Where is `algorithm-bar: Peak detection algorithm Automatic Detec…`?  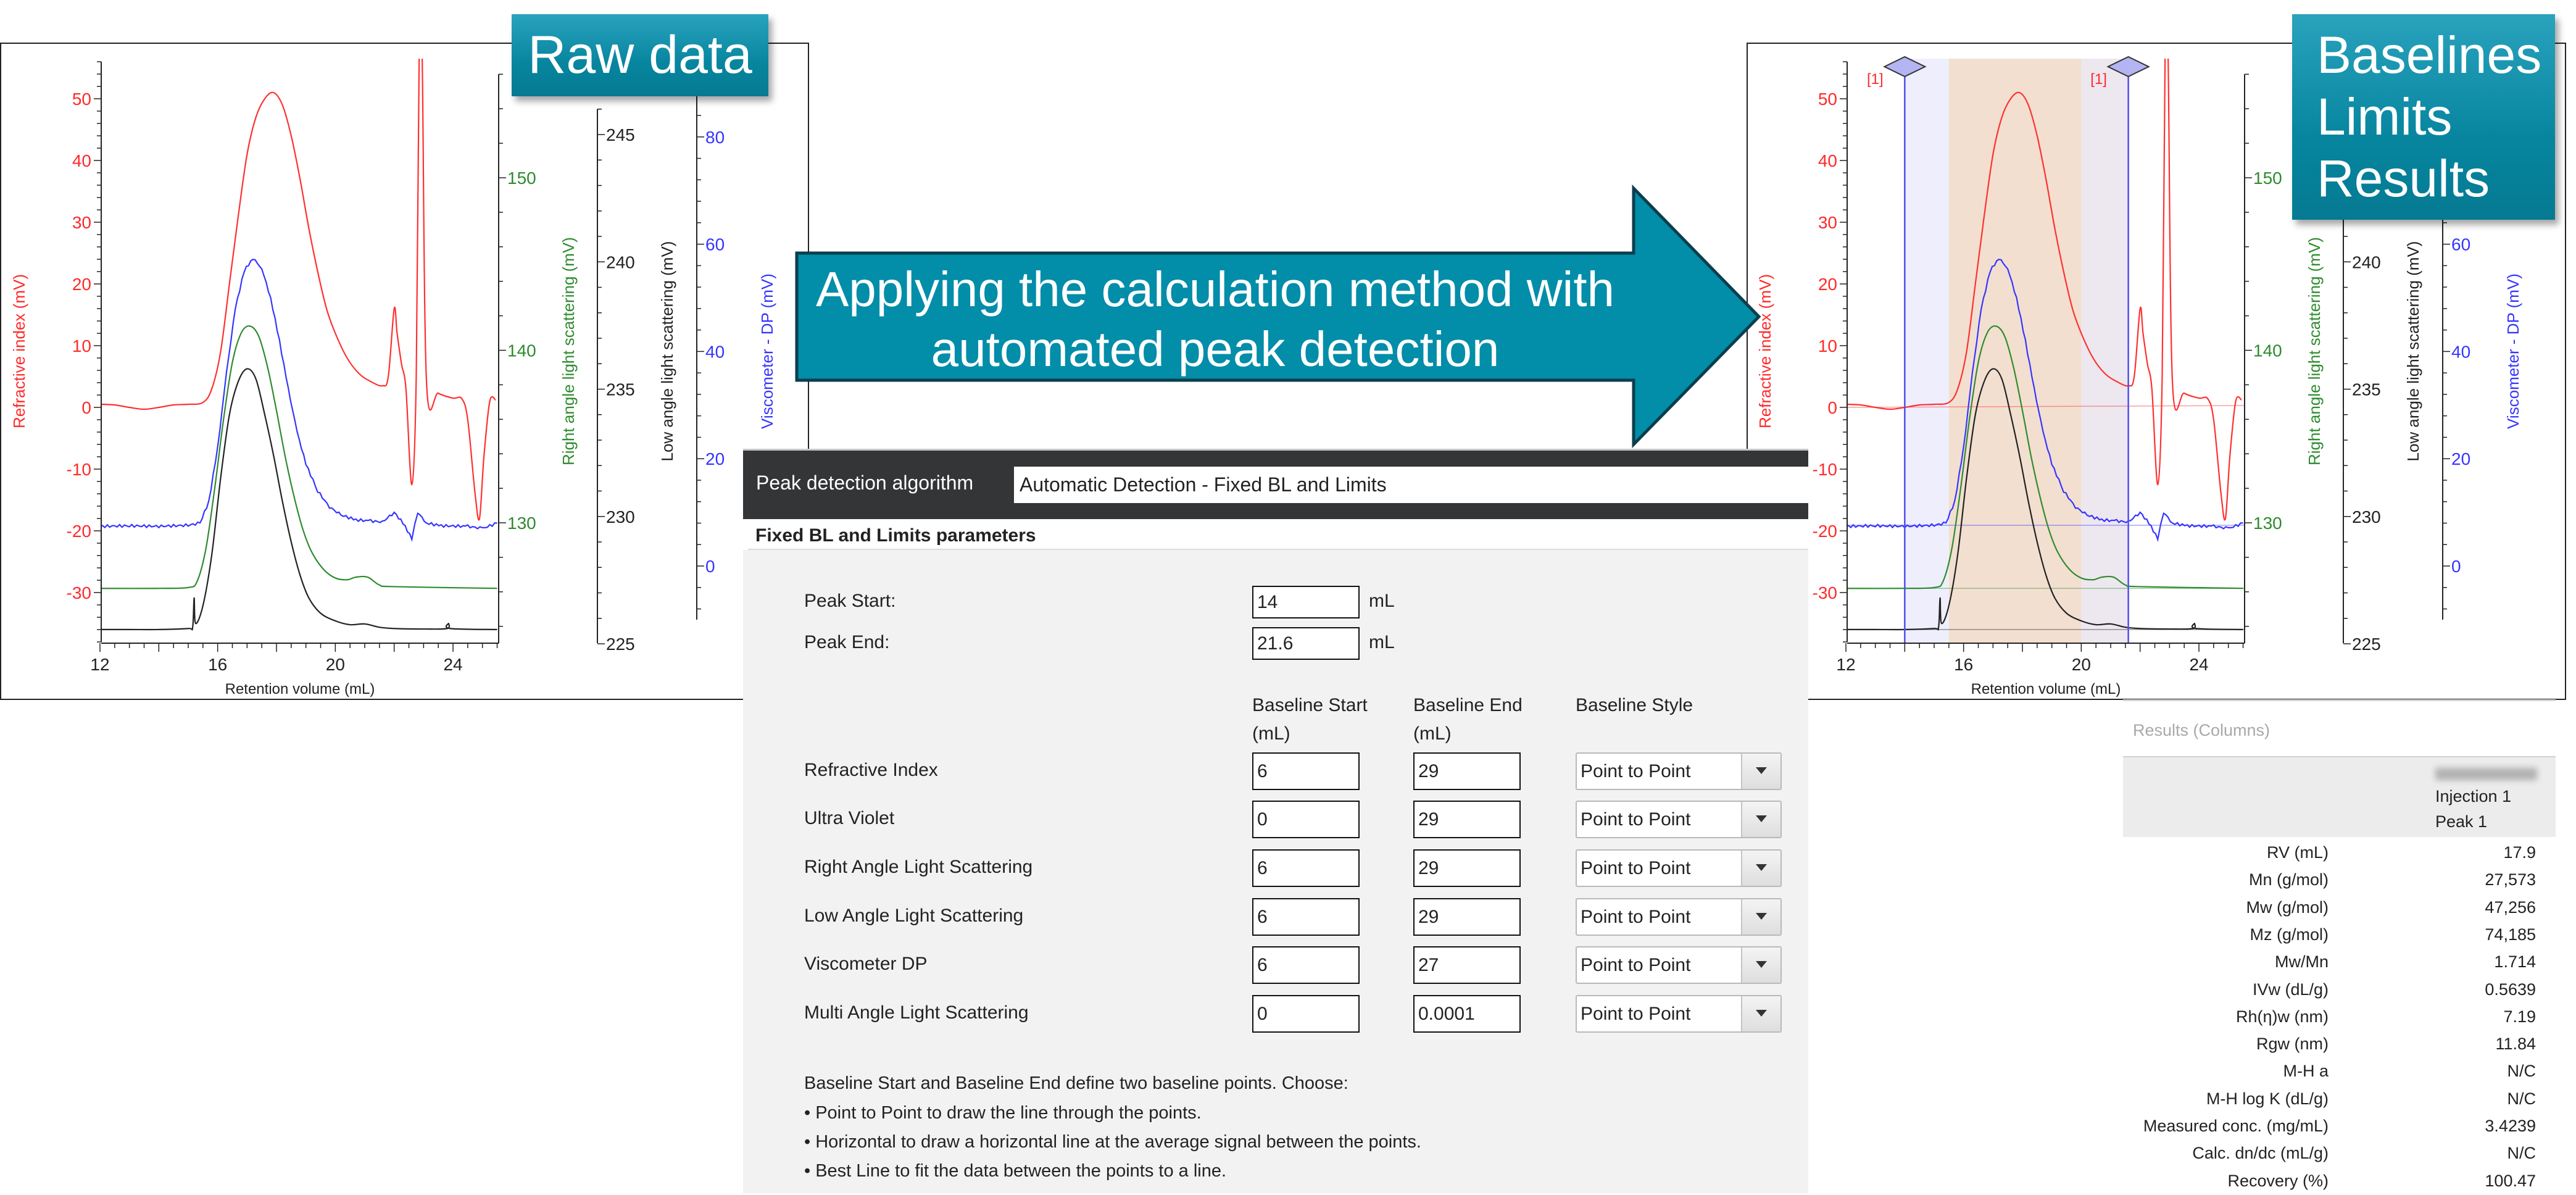 algorithm-bar: Peak detection algorithm Automatic Detec… is located at coordinates (1276, 484).